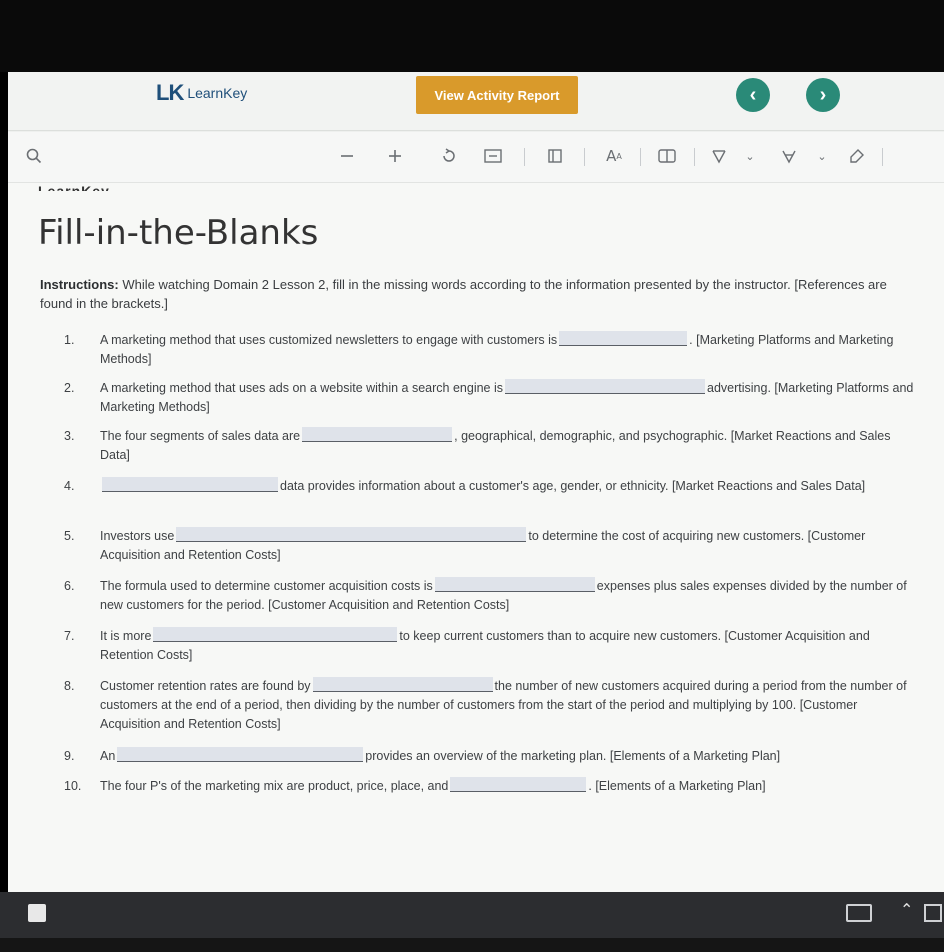 This screenshot has width=944, height=952. What do you see at coordinates (137, 536) in the screenshot?
I see `question-text: Investors use` at bounding box center [137, 536].